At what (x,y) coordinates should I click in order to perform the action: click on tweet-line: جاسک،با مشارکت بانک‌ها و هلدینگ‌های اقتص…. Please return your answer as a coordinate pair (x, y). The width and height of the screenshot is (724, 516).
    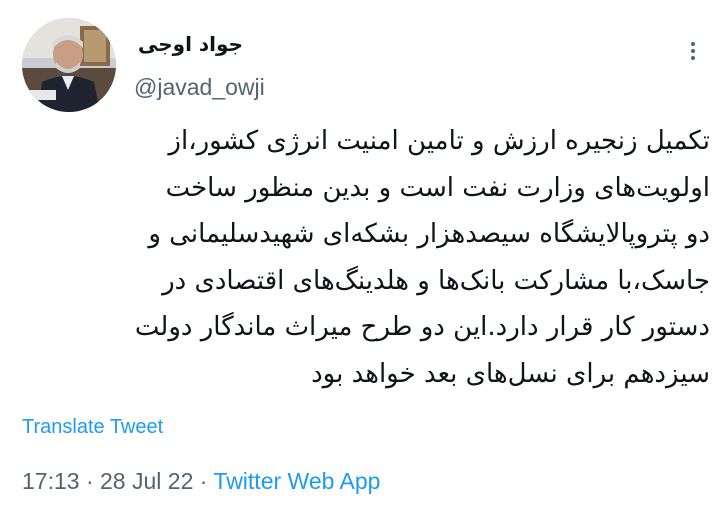
    Looking at the image, I should click on (436, 280).